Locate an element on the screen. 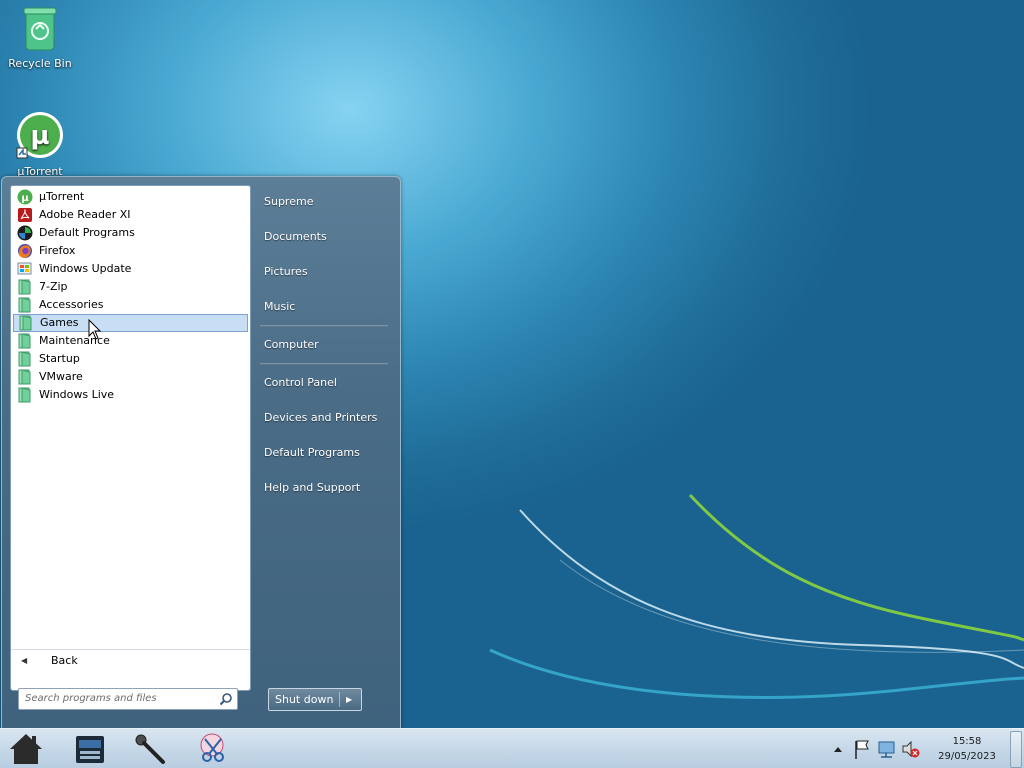 The width and height of the screenshot is (1024, 768). action-center-flag-icon is located at coordinates (862, 748).